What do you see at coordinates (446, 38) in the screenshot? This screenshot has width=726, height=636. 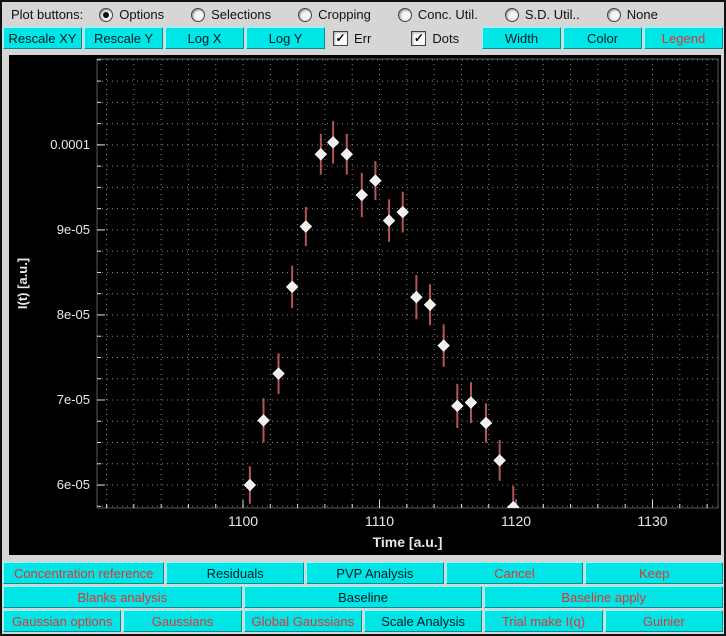 I see `checkbox-label: Dots` at bounding box center [446, 38].